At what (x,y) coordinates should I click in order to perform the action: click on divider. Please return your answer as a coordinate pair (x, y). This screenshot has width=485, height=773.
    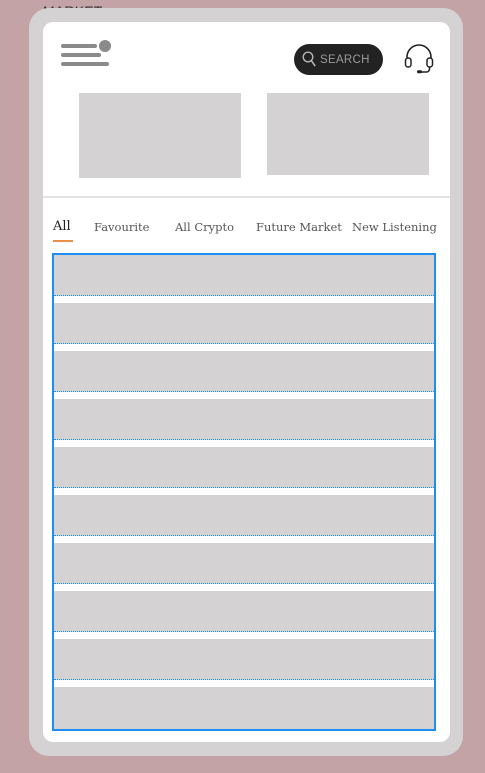
    Looking at the image, I should click on (246, 197).